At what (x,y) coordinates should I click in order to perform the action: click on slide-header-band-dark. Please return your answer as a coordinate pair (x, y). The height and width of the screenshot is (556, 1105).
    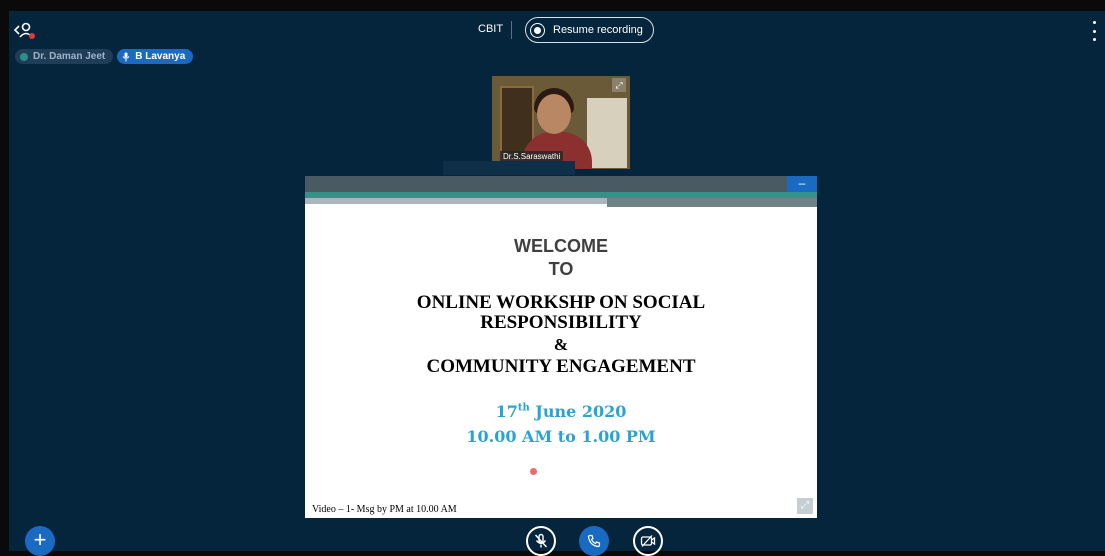
    Looking at the image, I should click on (712, 202).